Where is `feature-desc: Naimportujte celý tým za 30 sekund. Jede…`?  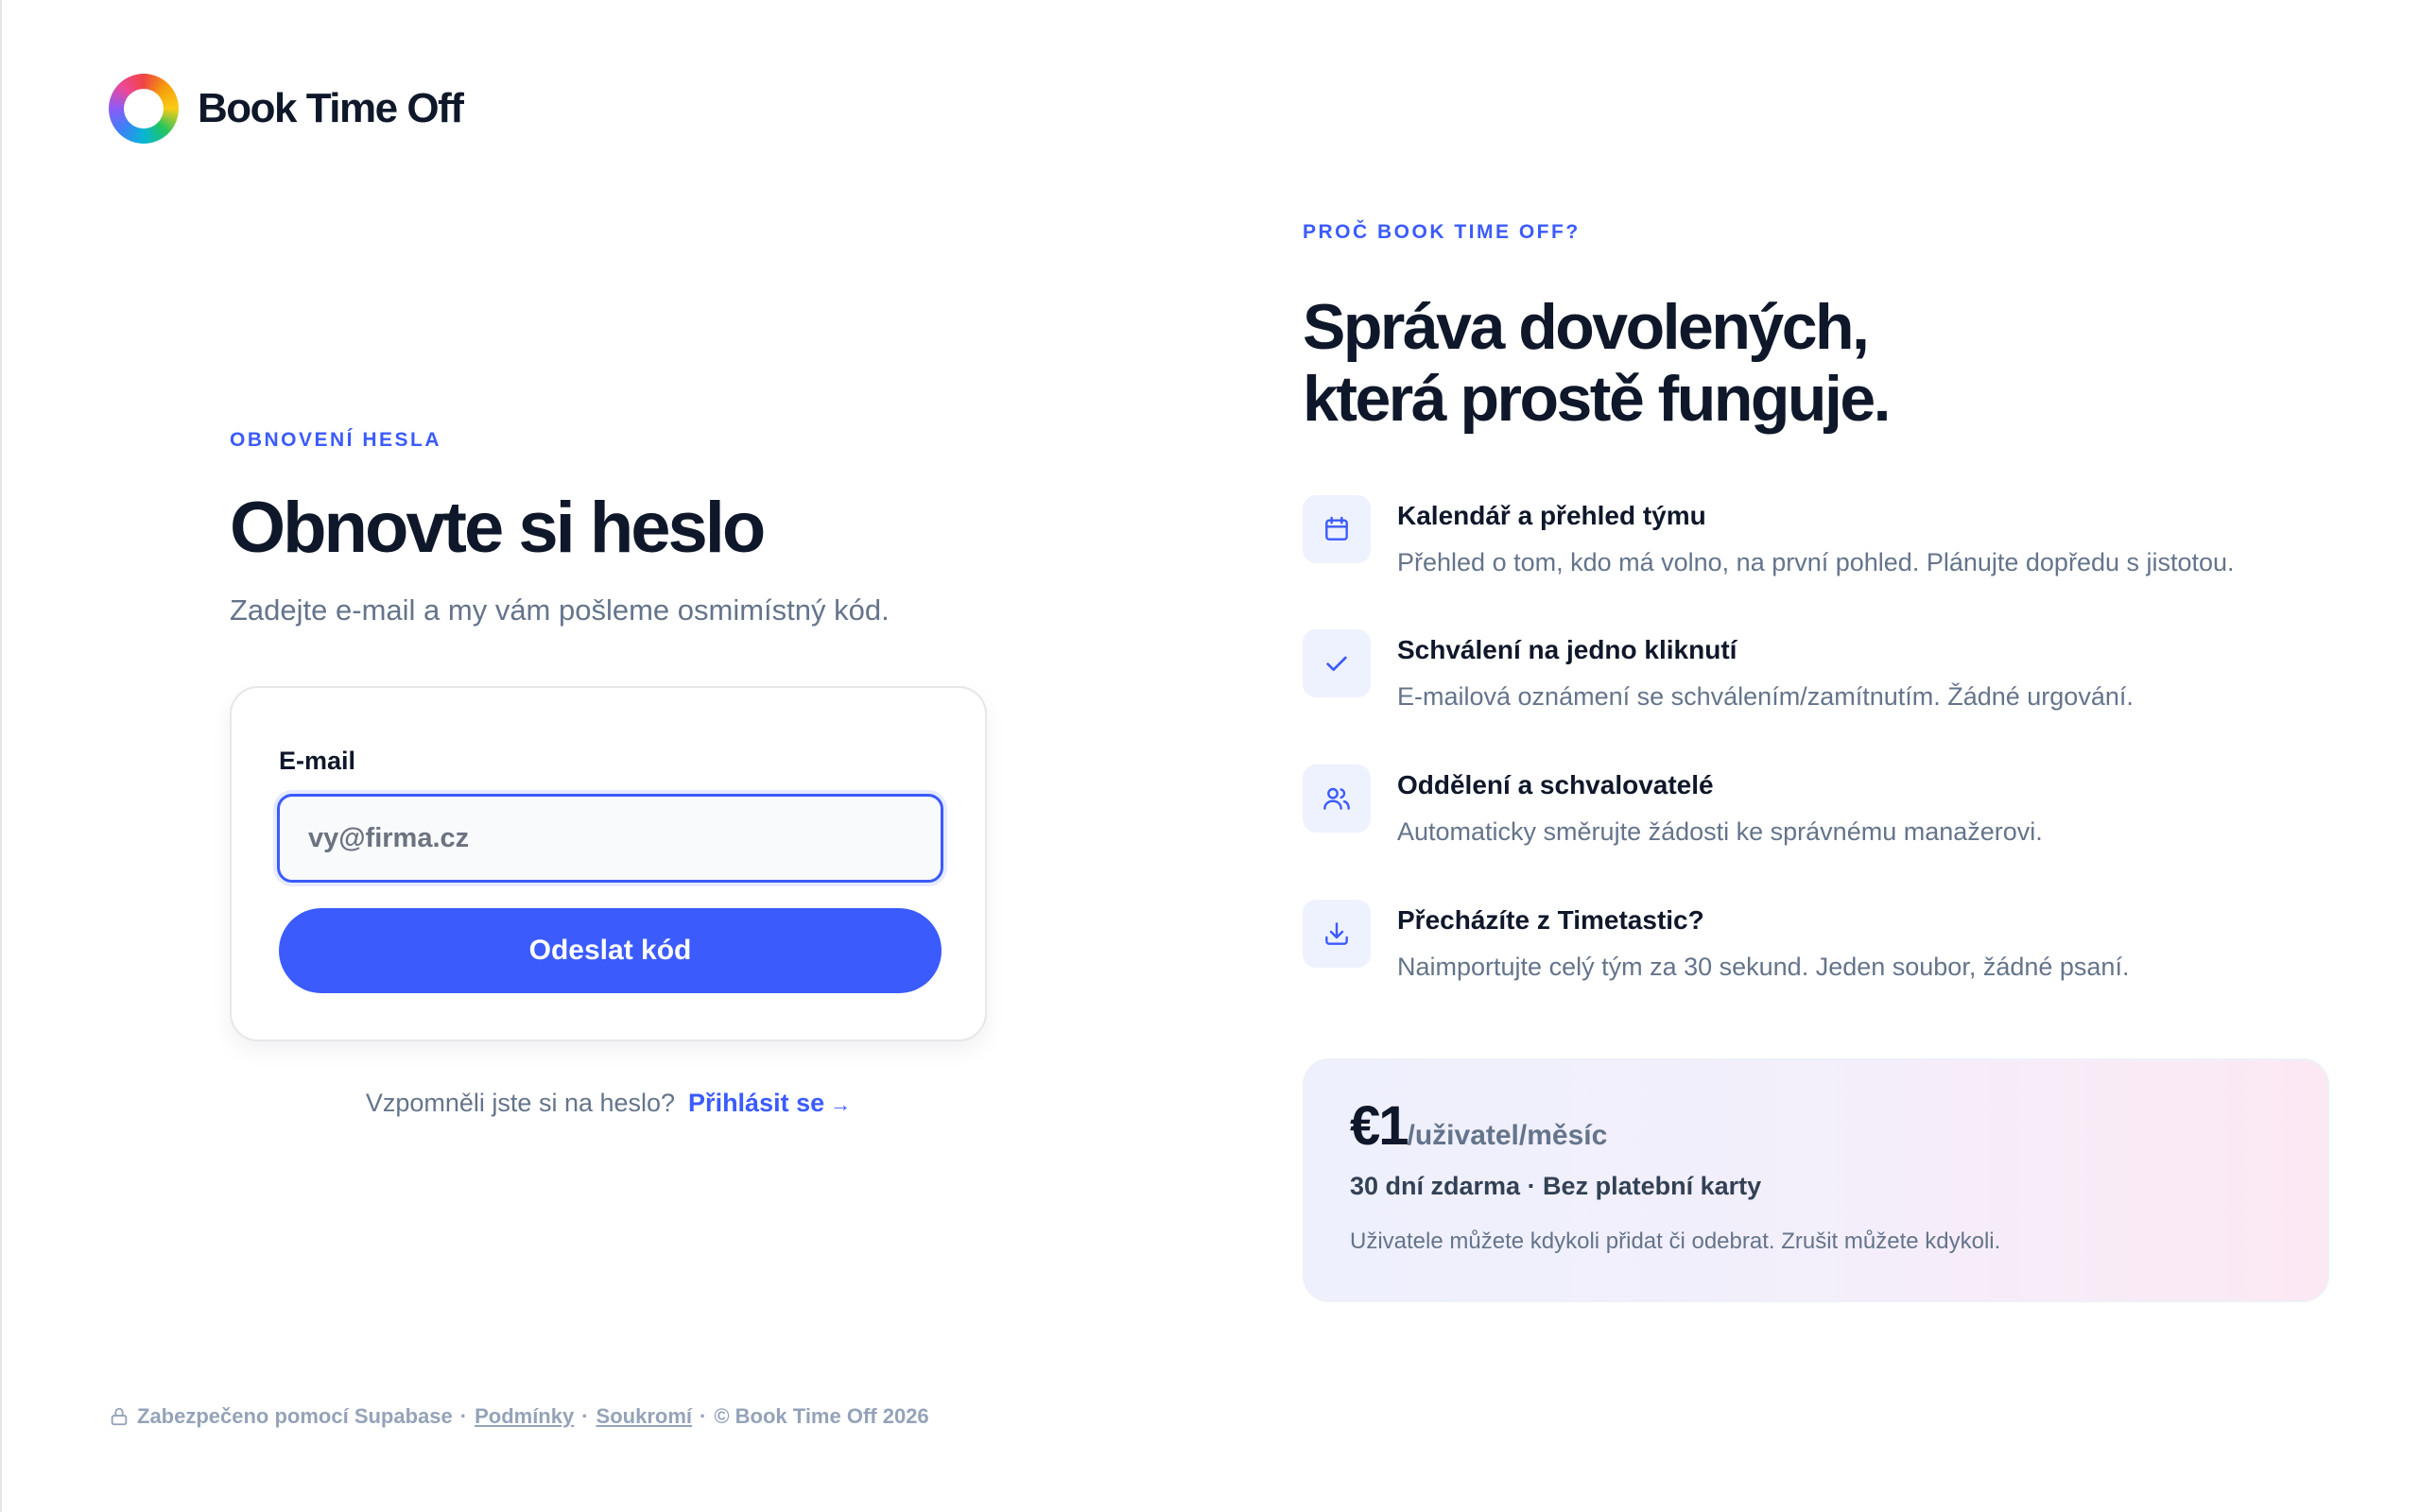
feature-desc: Naimportujte celý tým za 30 sekund. Jede… is located at coordinates (1763, 967).